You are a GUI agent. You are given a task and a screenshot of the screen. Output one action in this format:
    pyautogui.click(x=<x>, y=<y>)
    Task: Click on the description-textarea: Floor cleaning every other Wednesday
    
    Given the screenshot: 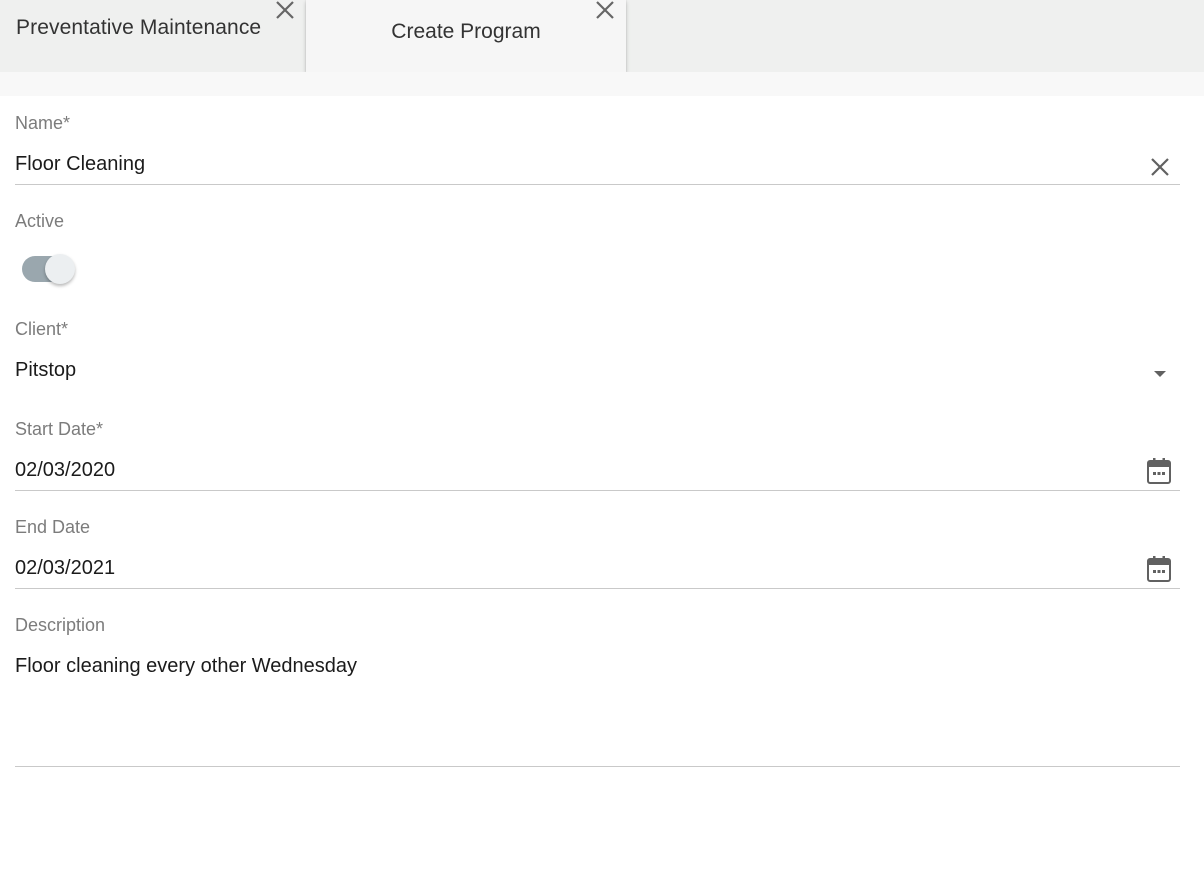 What is the action you would take?
    pyautogui.click(x=186, y=666)
    